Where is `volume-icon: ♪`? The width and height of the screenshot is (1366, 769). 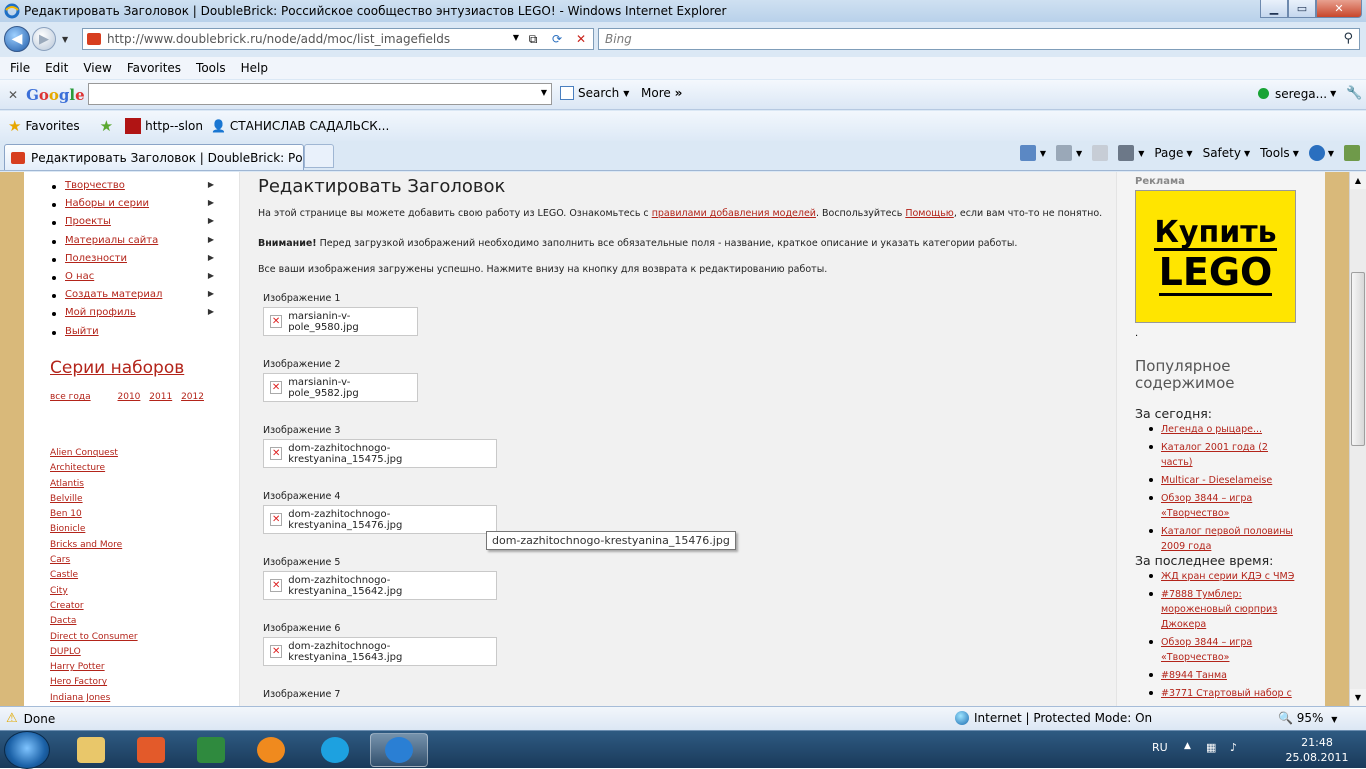
volume-icon: ♪ is located at coordinates (1233, 747).